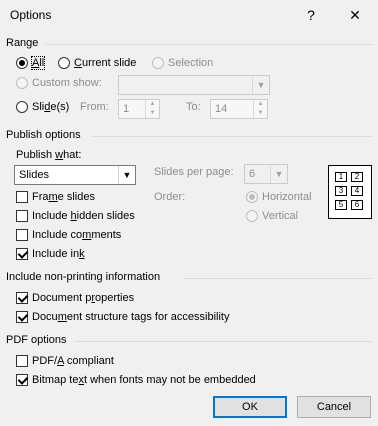 The image size is (378, 426). Describe the element at coordinates (22, 361) in the screenshot. I see `checkbox-pdfa` at that location.